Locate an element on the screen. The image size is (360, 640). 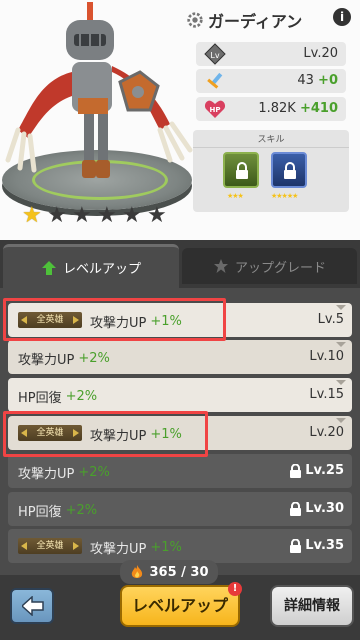
tab-levelup: レベルアップ is located at coordinates (91, 266).